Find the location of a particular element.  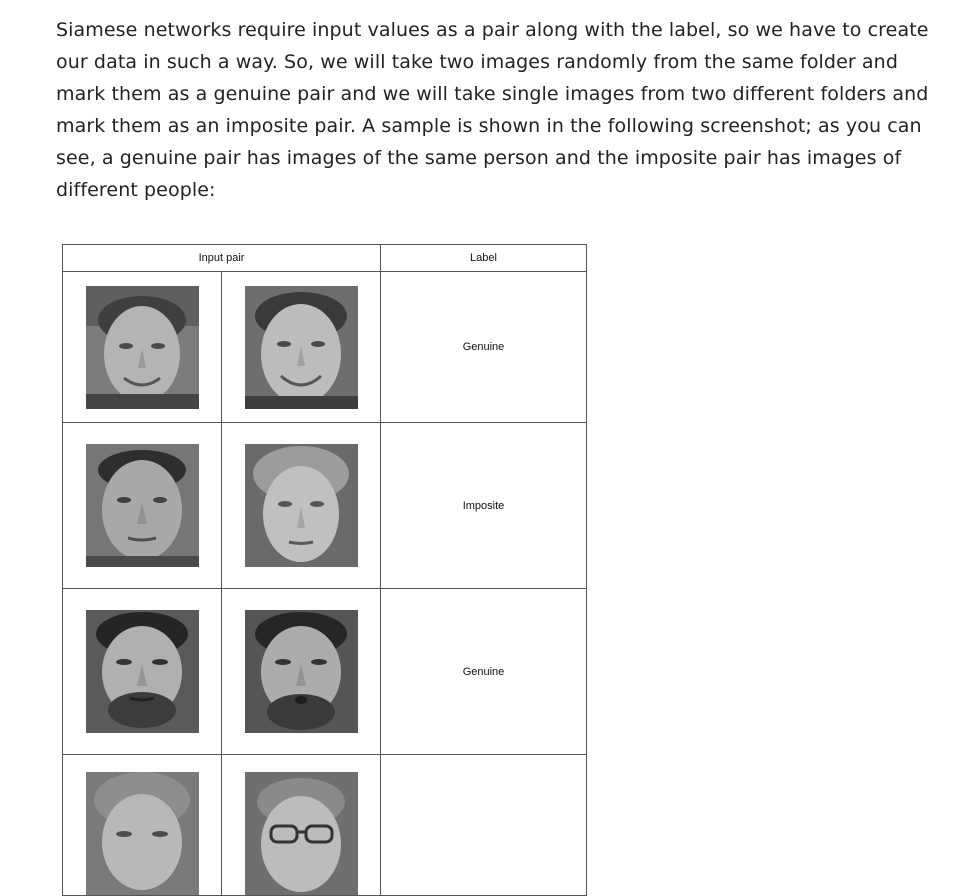

label-cell is located at coordinates (483, 825).